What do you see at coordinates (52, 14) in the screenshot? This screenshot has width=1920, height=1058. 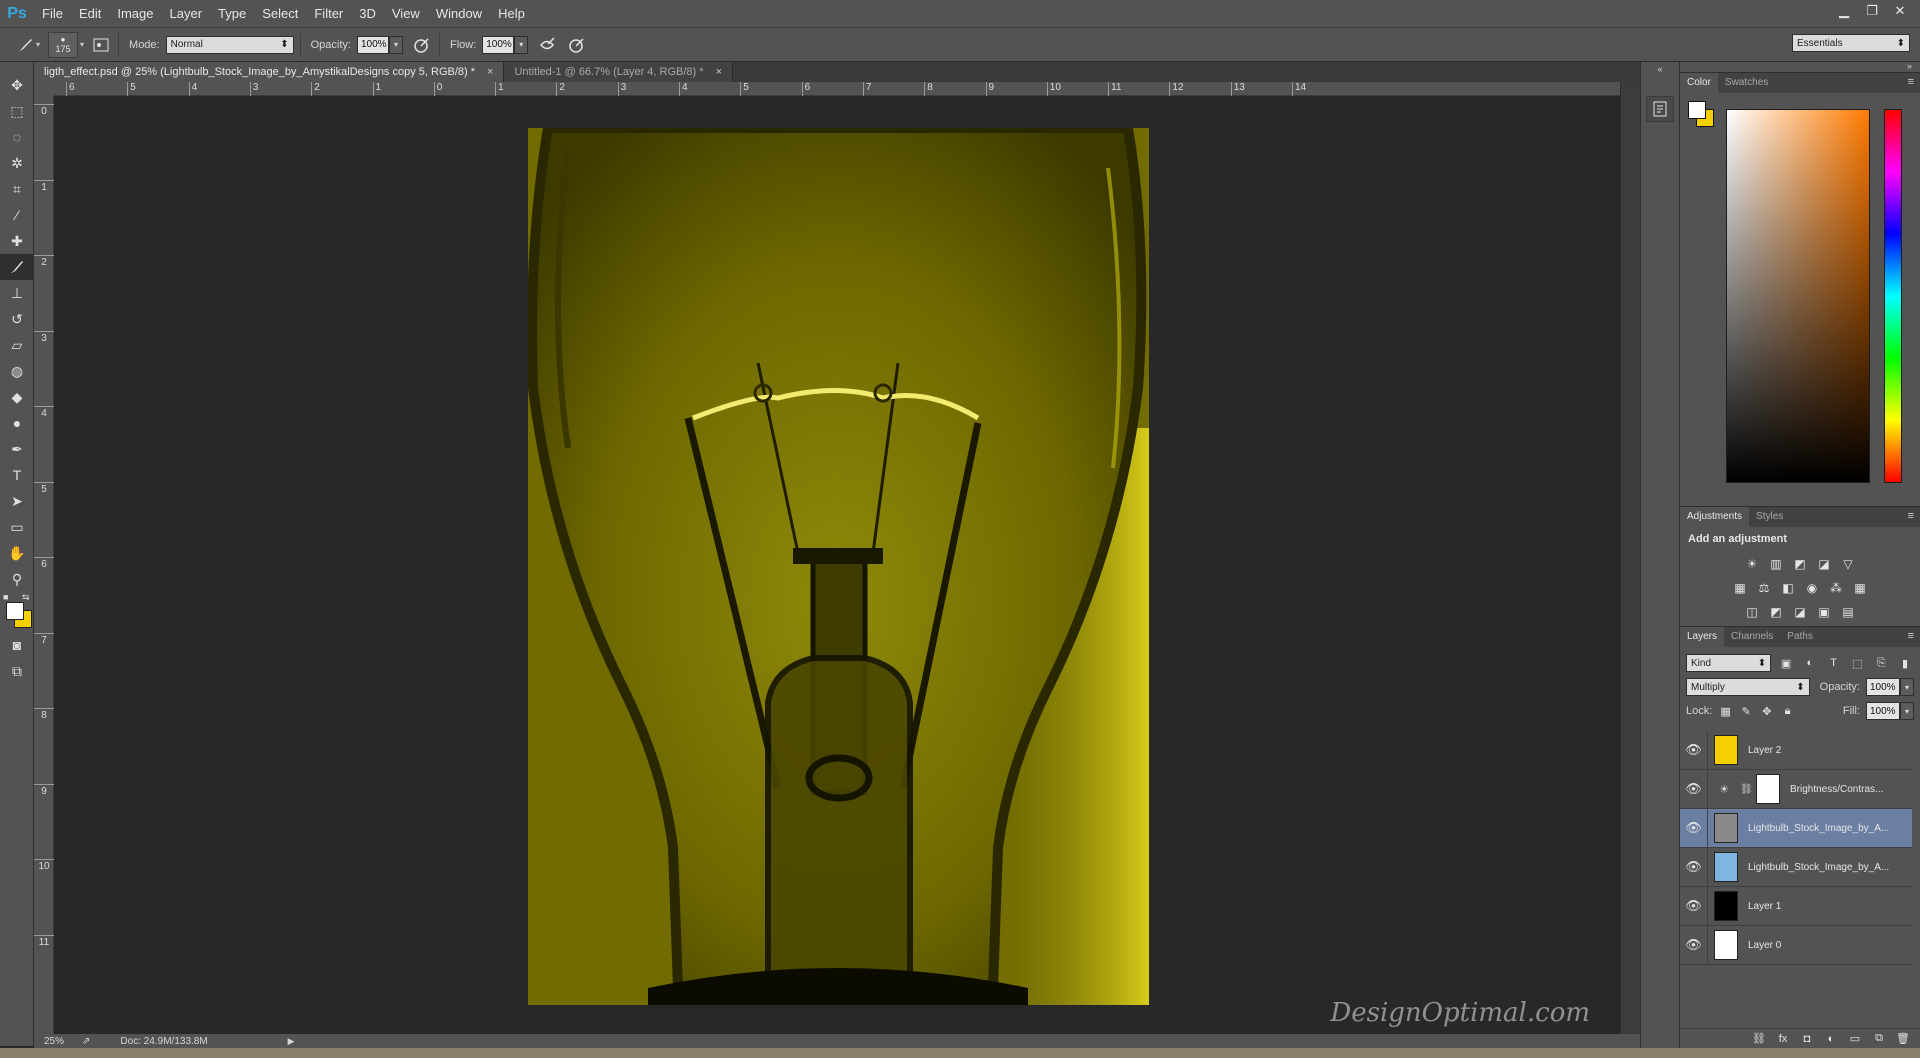 I see `menu-file: File` at bounding box center [52, 14].